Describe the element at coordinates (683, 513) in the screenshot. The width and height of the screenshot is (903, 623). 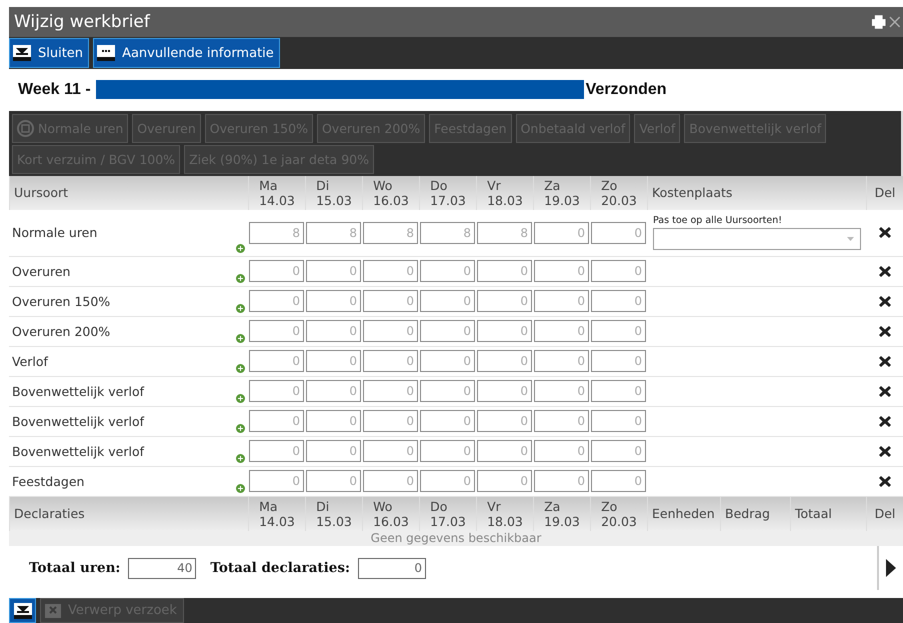
I see `column-header: Eenheden` at that location.